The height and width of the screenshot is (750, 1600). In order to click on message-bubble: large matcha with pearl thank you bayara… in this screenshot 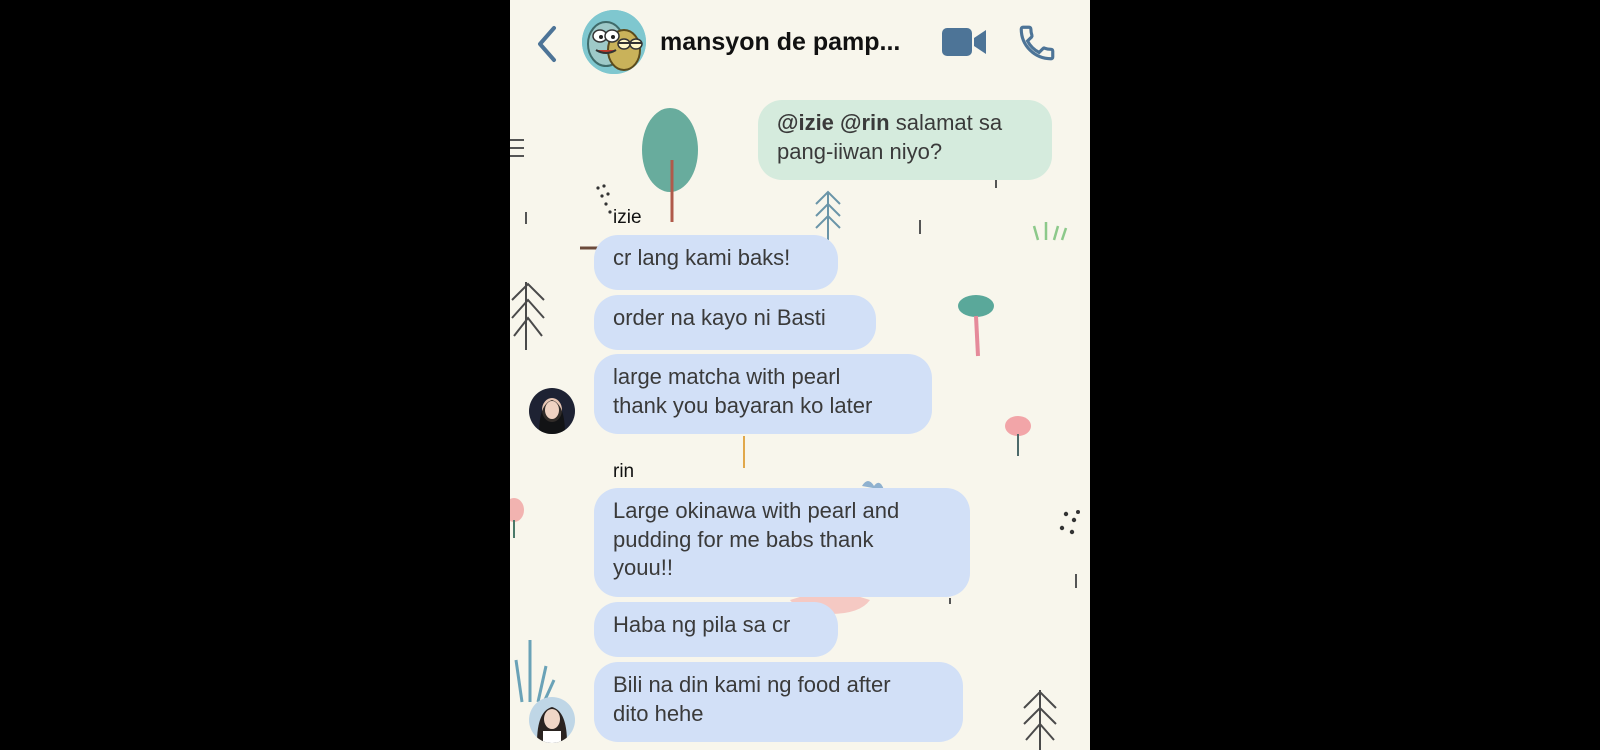, I will do `click(763, 394)`.